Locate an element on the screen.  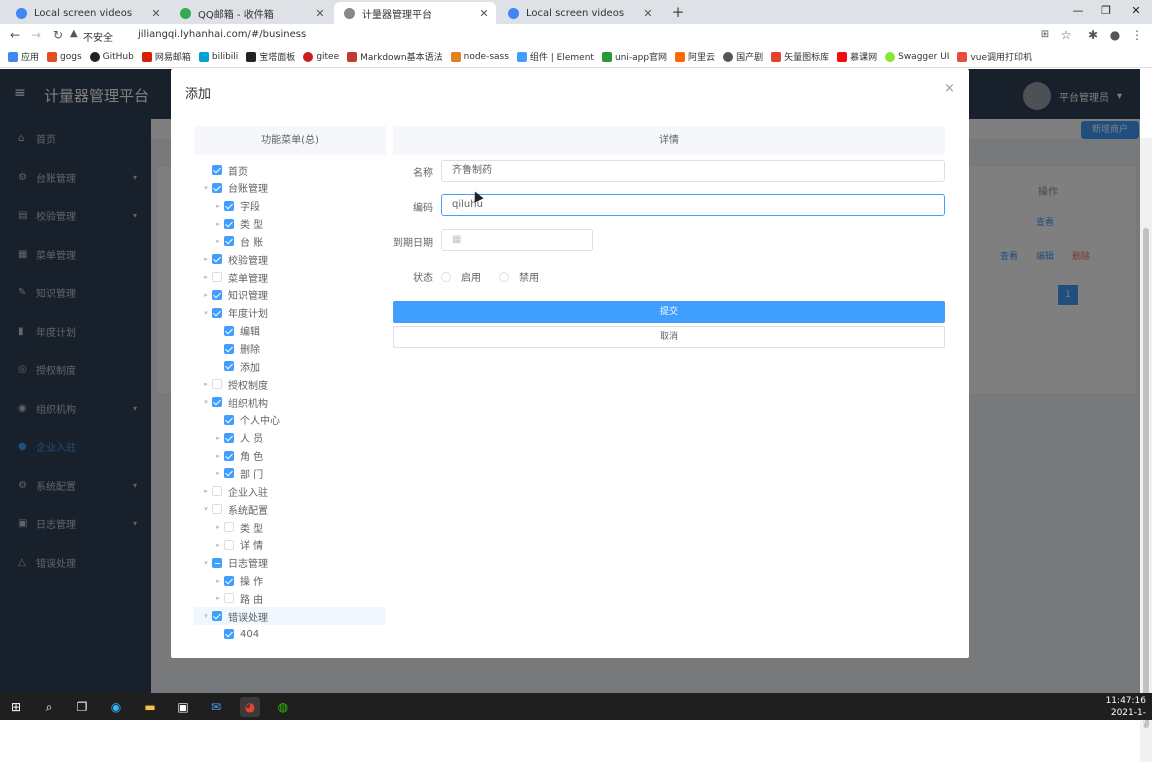
name-input: 齐鲁制药 is located at coordinates (693, 171).